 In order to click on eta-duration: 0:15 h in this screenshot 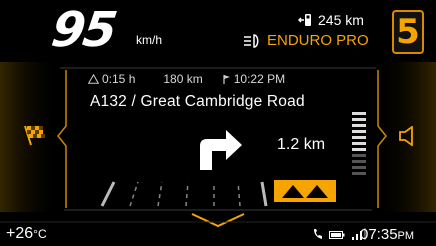, I will do `click(111, 79)`.